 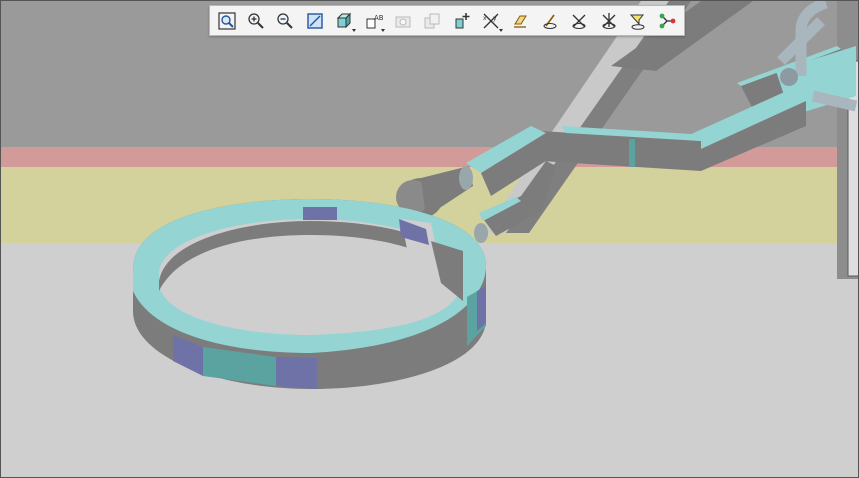 I want to click on add-object-icon, so click(x=462, y=20).